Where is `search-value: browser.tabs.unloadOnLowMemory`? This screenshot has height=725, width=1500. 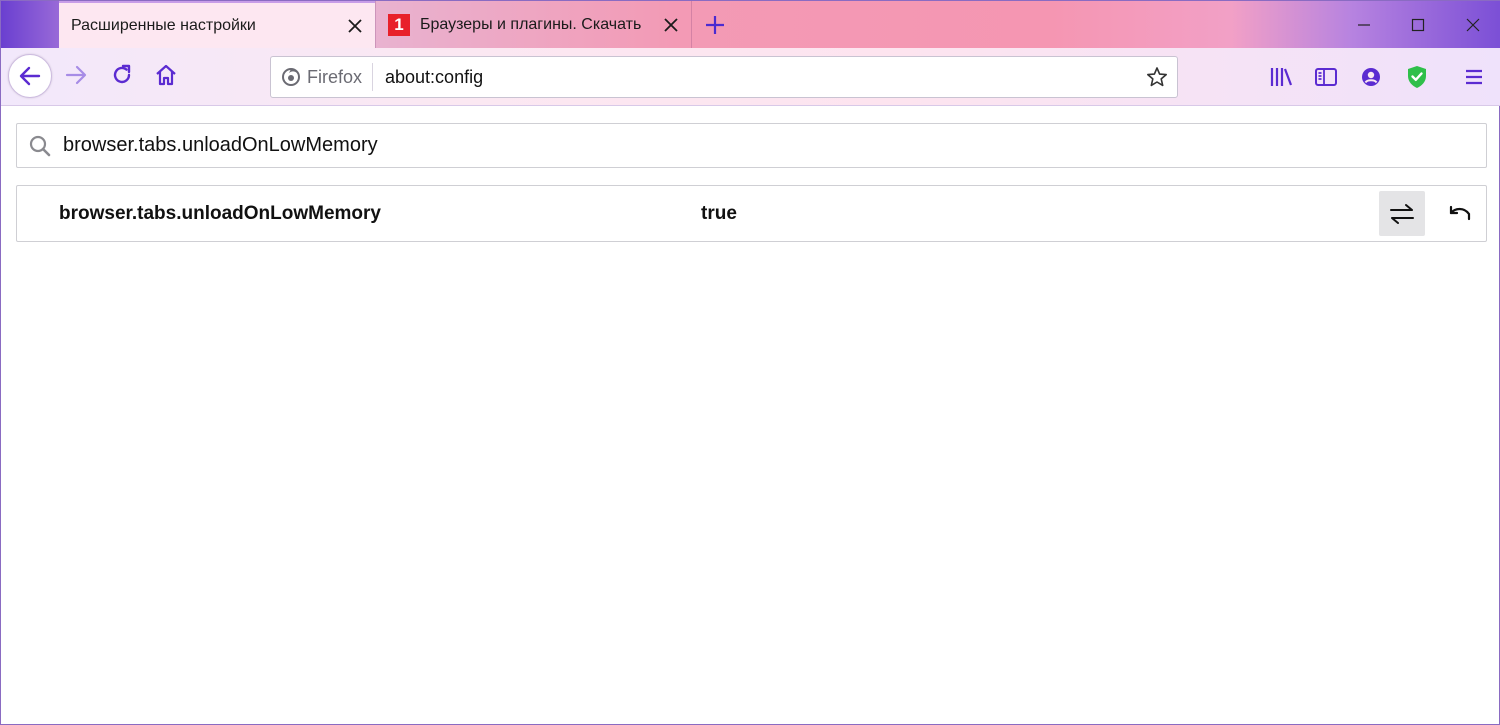
search-value: browser.tabs.unloadOnLowMemory is located at coordinates (220, 145).